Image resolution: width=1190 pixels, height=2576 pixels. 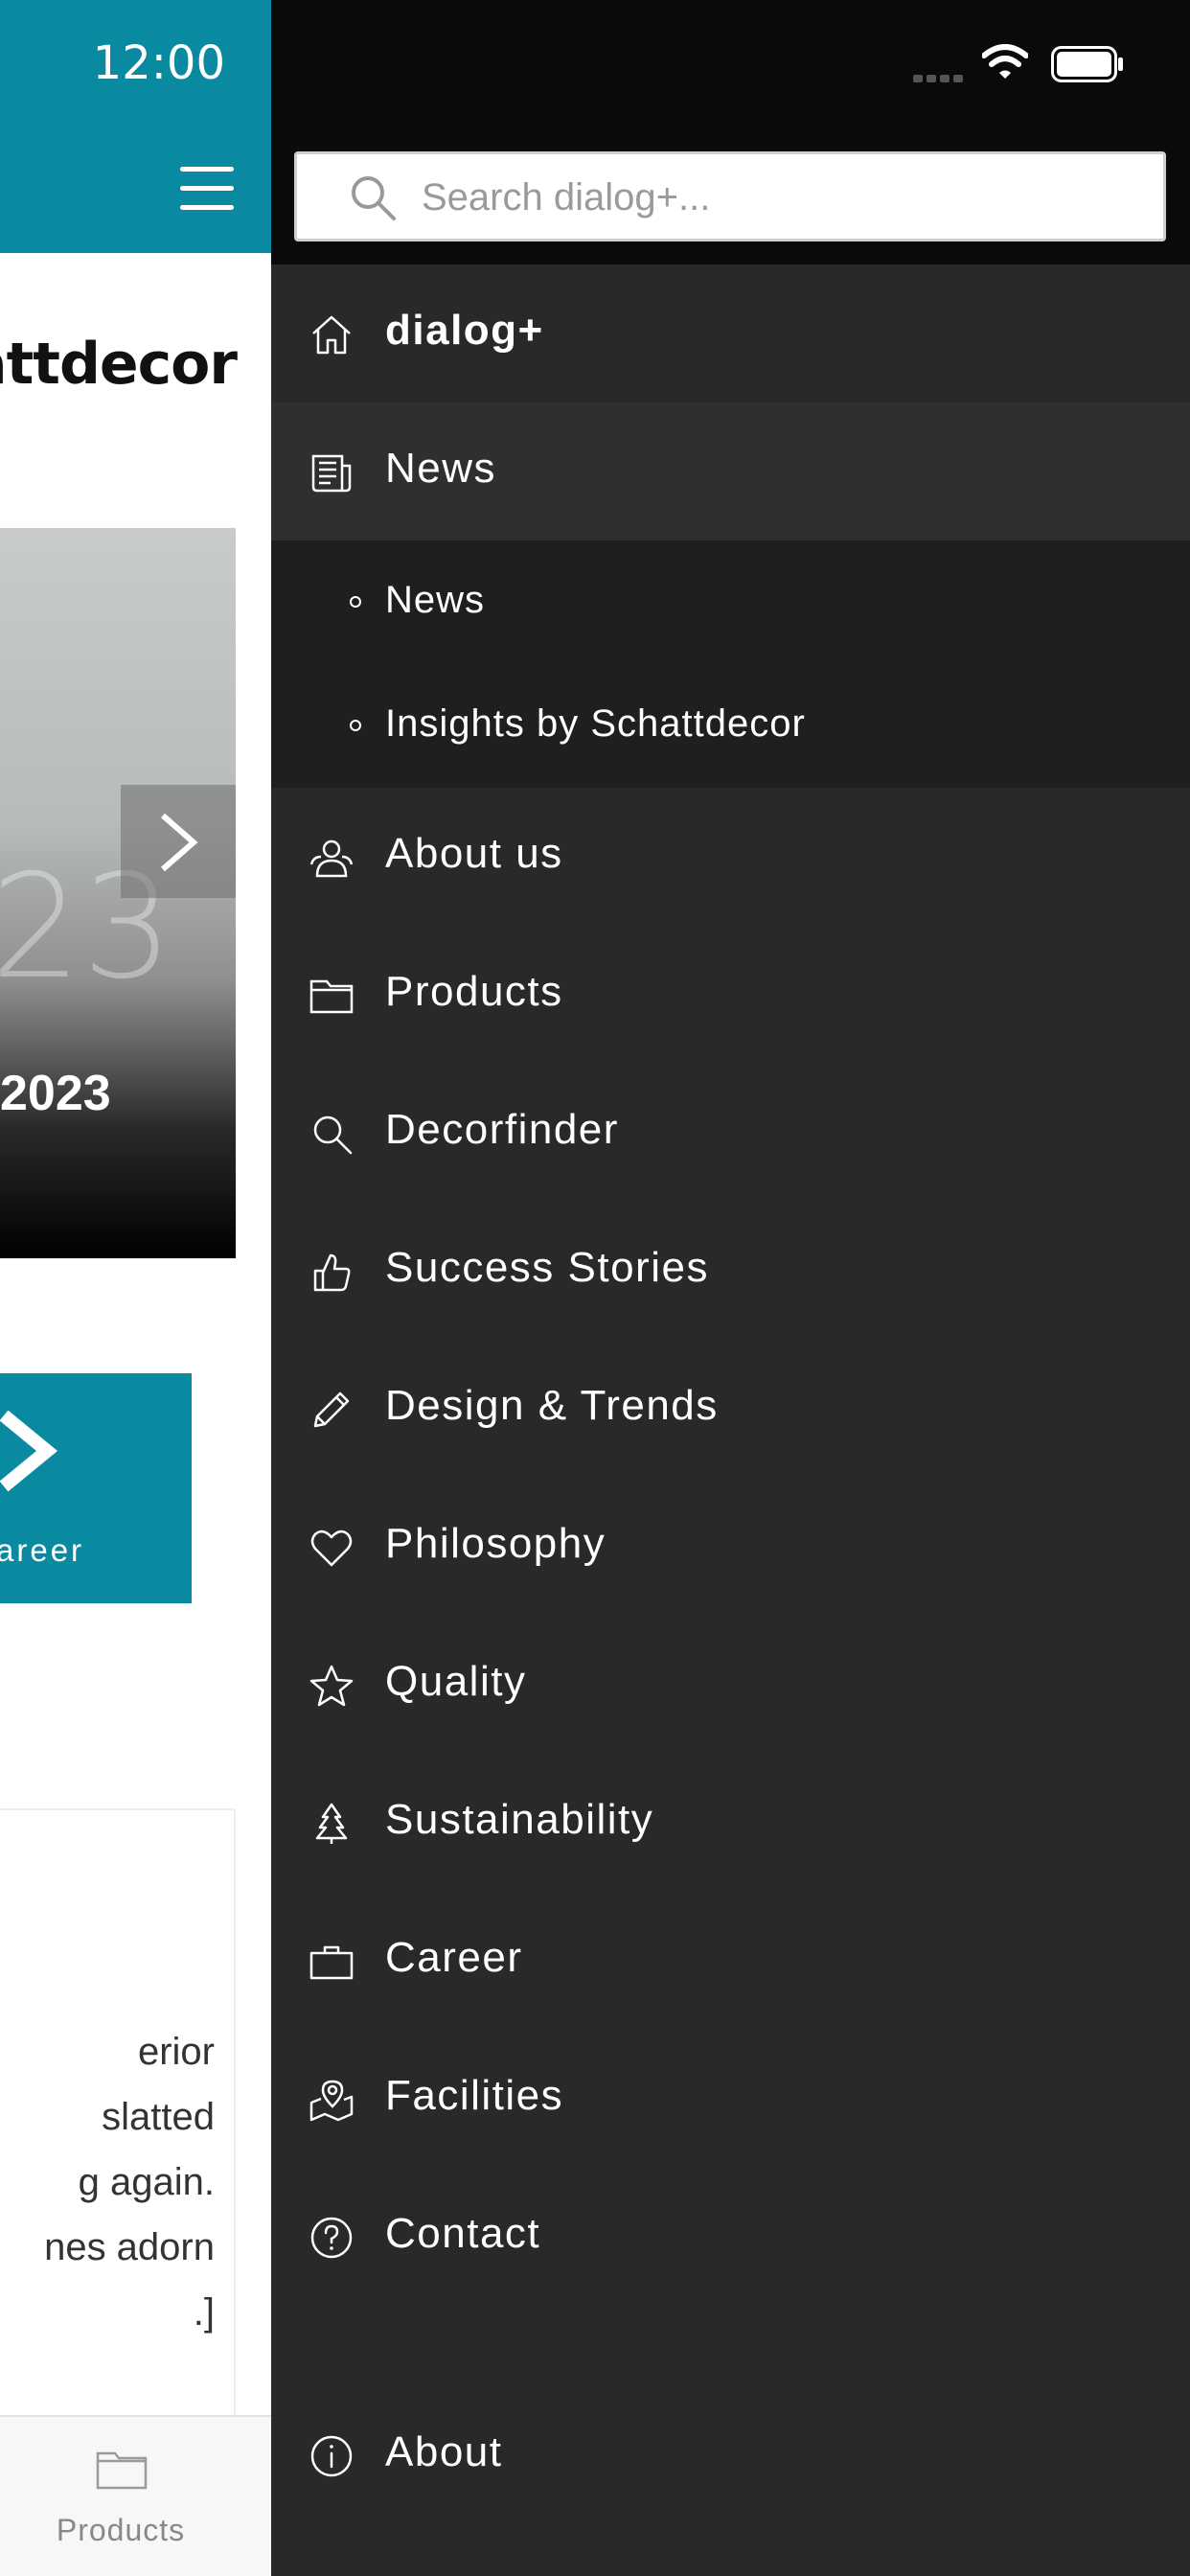 I want to click on career-tile: areer, so click(x=96, y=1488).